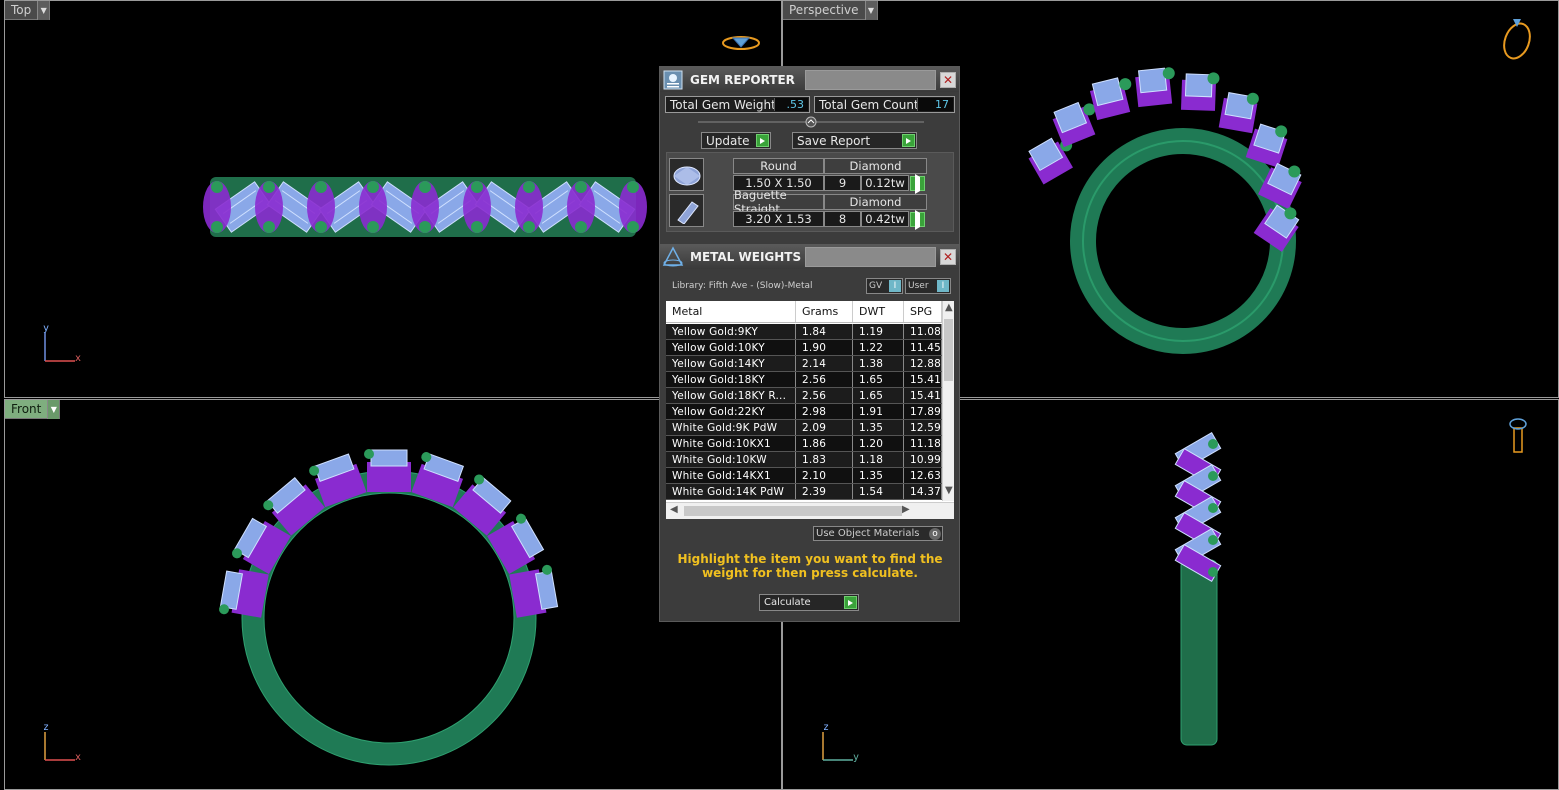 The height and width of the screenshot is (790, 1559). What do you see at coordinates (878, 443) in the screenshot?
I see `table-cell: 1.20` at bounding box center [878, 443].